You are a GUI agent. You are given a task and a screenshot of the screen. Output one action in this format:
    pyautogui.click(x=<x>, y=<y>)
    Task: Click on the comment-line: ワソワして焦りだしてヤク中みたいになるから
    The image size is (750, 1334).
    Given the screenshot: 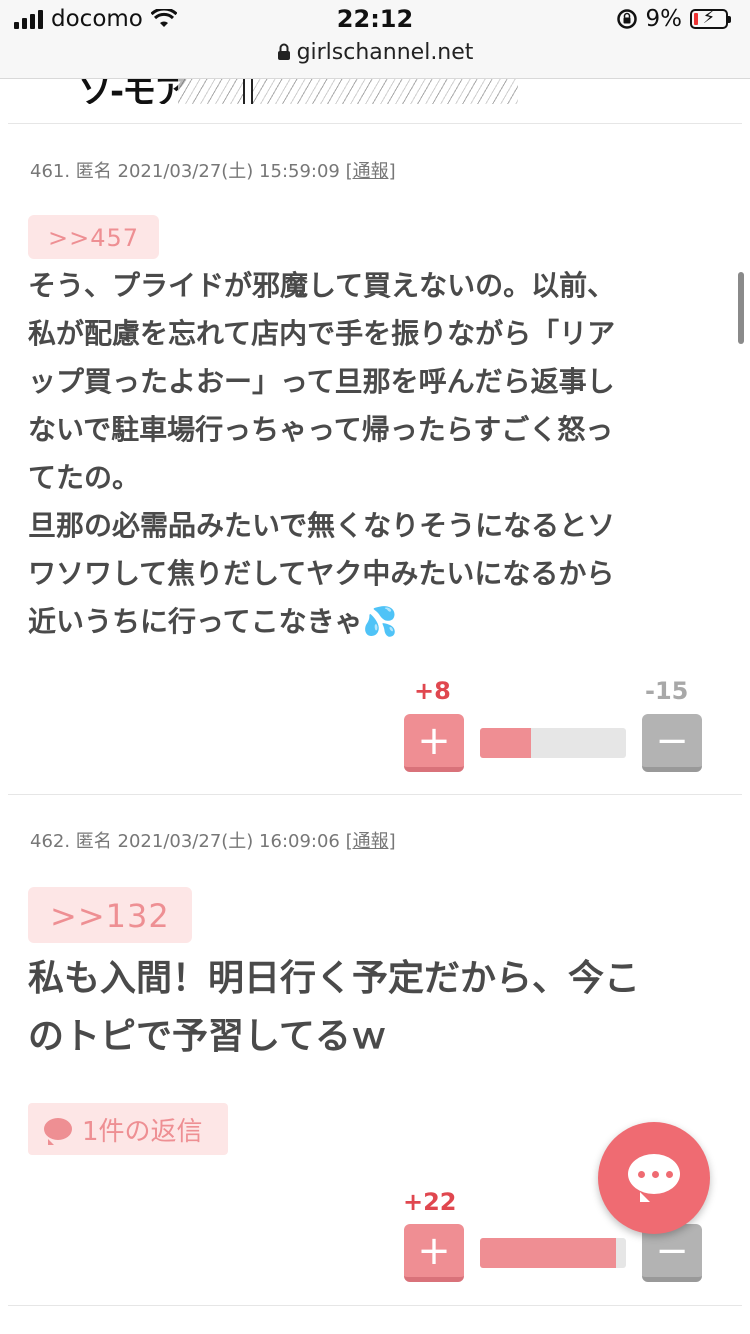 What is the action you would take?
    pyautogui.click(x=321, y=573)
    